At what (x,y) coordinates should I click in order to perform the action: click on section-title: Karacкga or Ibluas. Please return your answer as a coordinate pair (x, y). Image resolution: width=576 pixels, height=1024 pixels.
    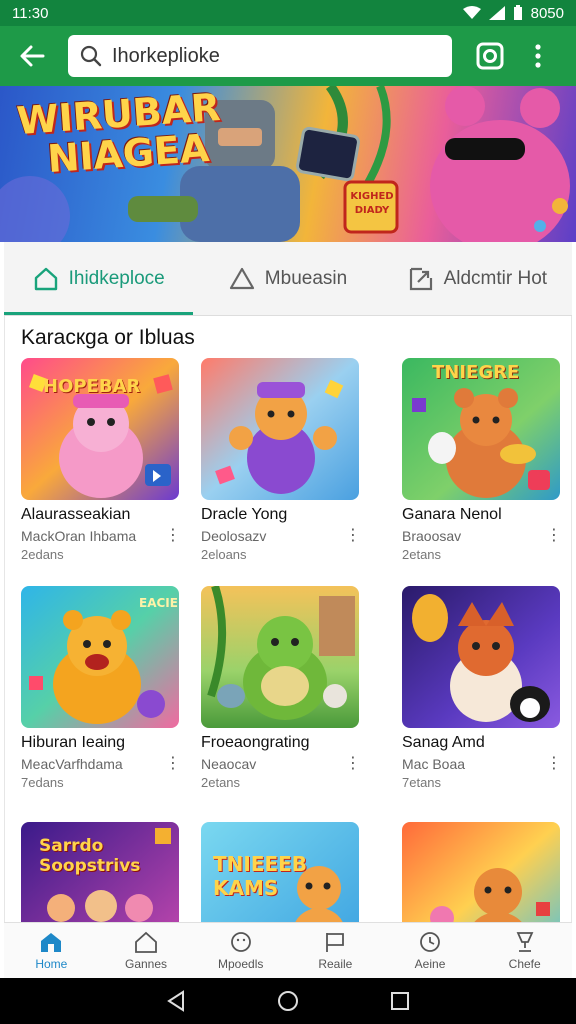
    Looking at the image, I should click on (108, 337).